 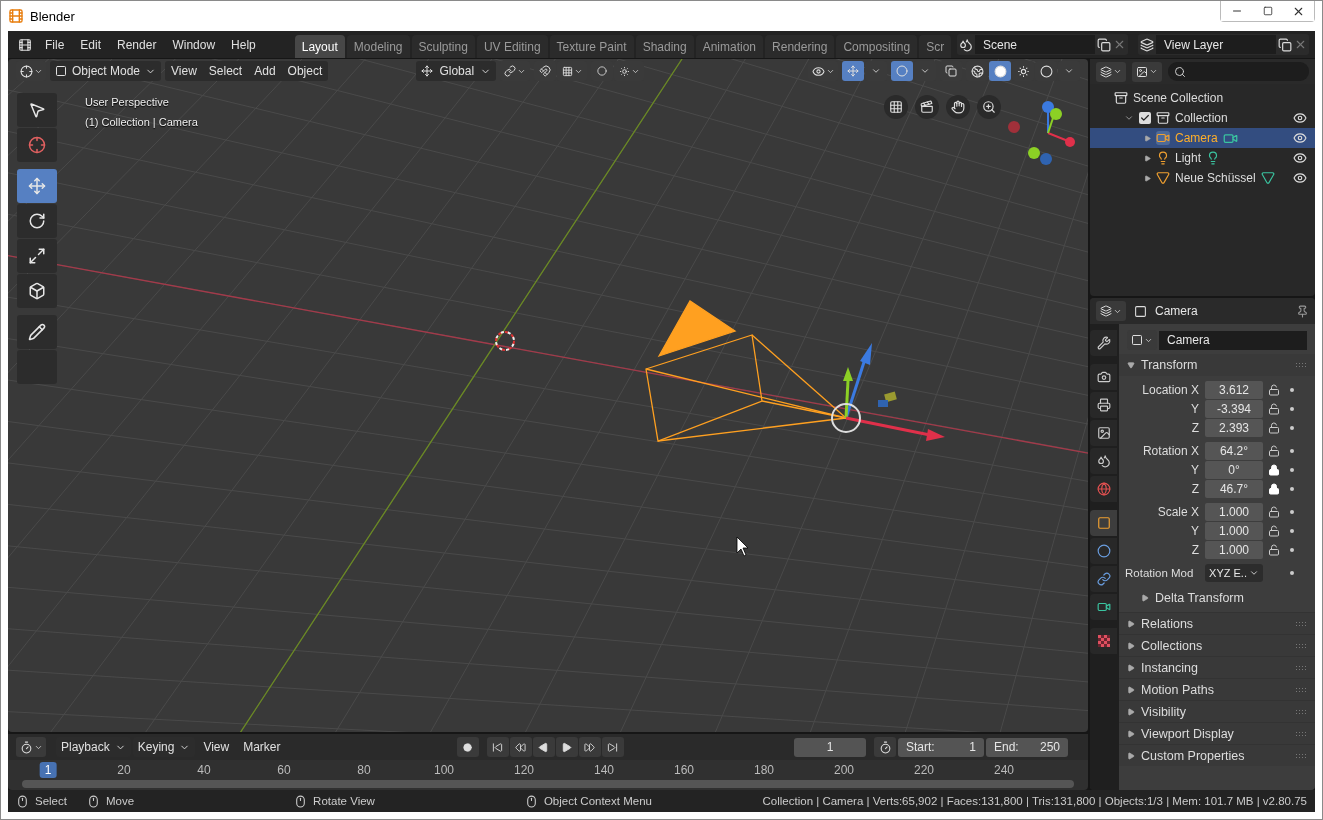 What do you see at coordinates (1238, 71) in the screenshot?
I see `search-field` at bounding box center [1238, 71].